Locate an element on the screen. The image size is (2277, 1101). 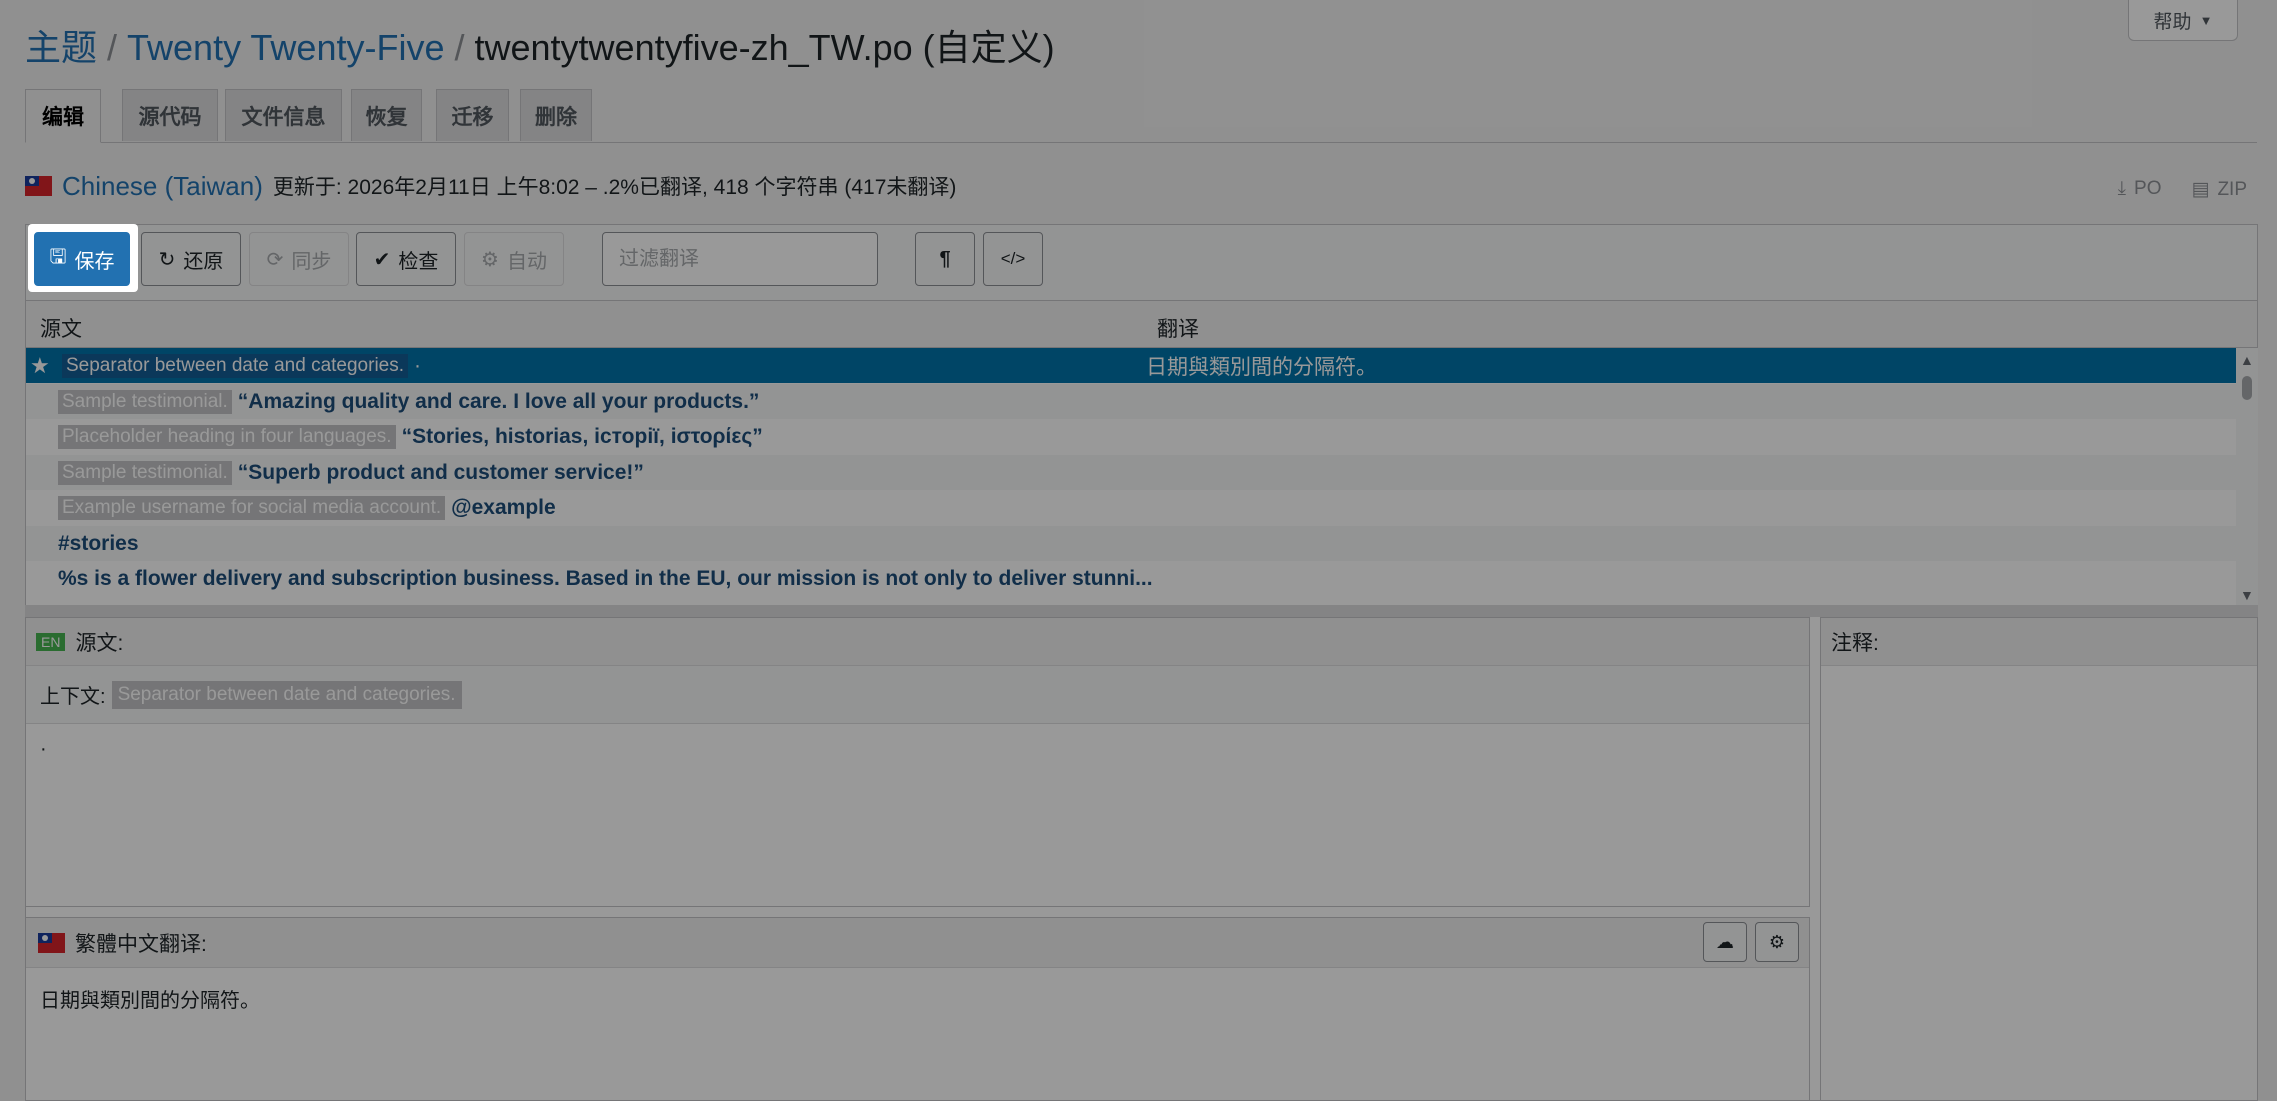
show-invisibles-button: ¶ is located at coordinates (945, 259).